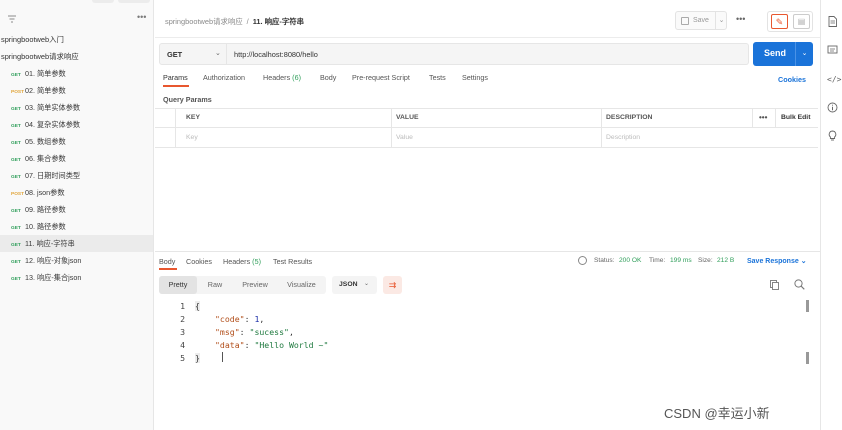 The image size is (842, 430). What do you see at coordinates (381, 77) in the screenshot?
I see `tab-pre-request-script: Pre-request Script` at bounding box center [381, 77].